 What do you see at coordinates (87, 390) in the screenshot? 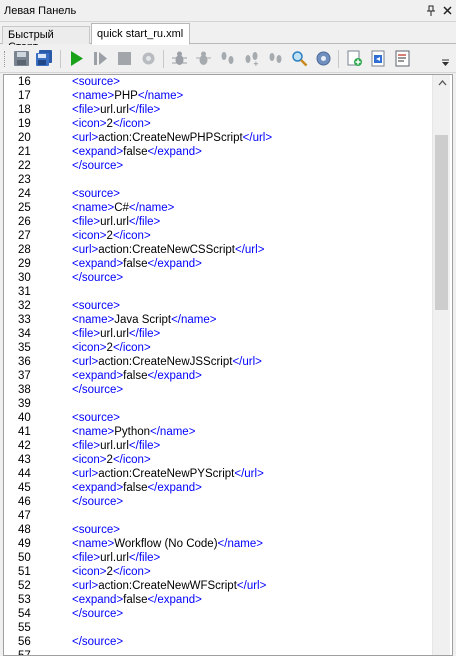
I see `line-text: </source>` at bounding box center [87, 390].